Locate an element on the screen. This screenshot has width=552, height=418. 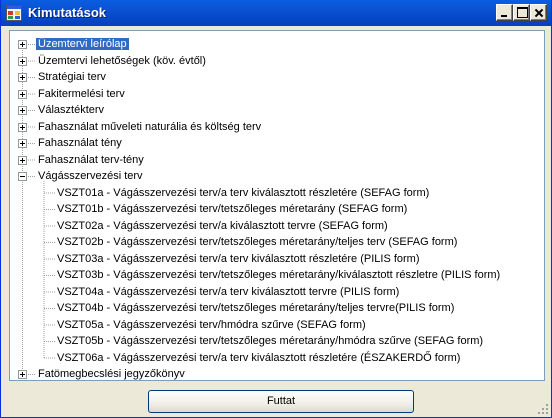
tree-node: Fahasználat terv-tény is located at coordinates (91, 160).